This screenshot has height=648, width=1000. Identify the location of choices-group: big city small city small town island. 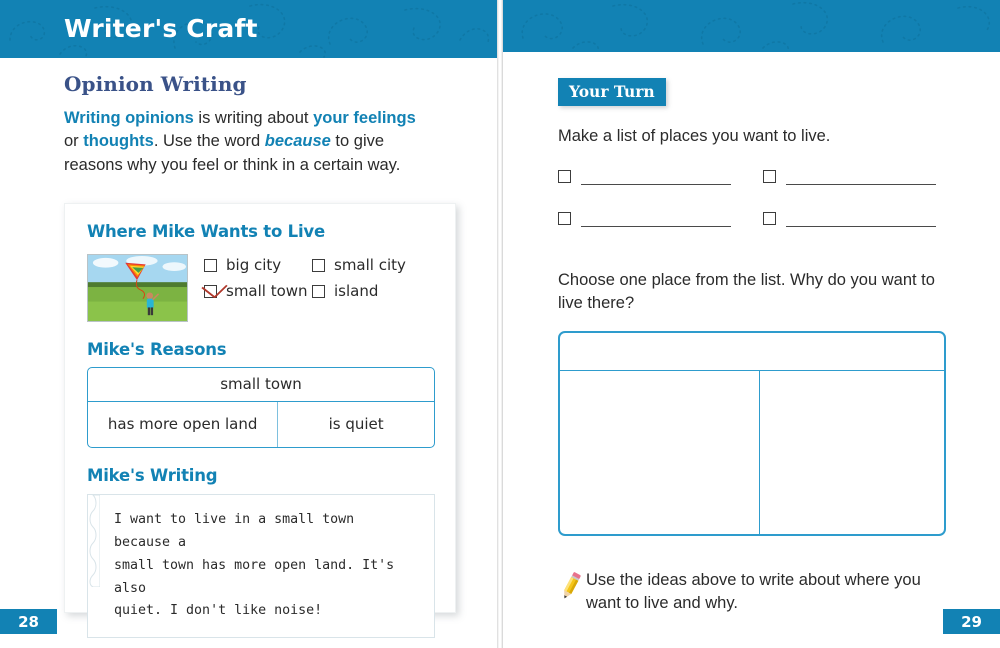
(319, 288).